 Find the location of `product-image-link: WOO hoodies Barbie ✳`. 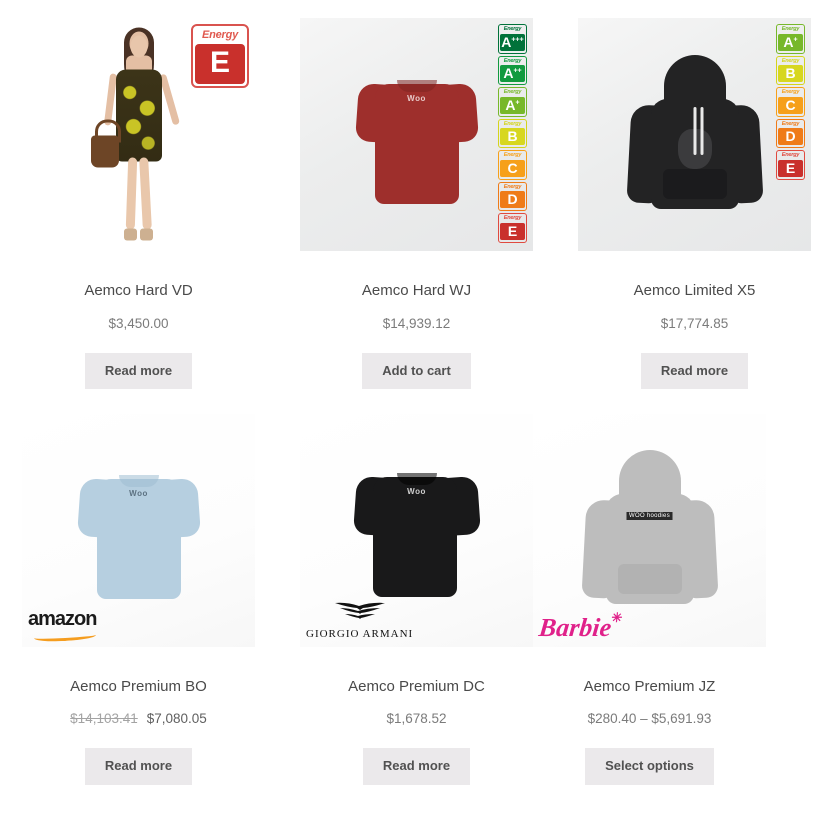

product-image-link: WOO hoodies Barbie ✳ is located at coordinates (649, 530).